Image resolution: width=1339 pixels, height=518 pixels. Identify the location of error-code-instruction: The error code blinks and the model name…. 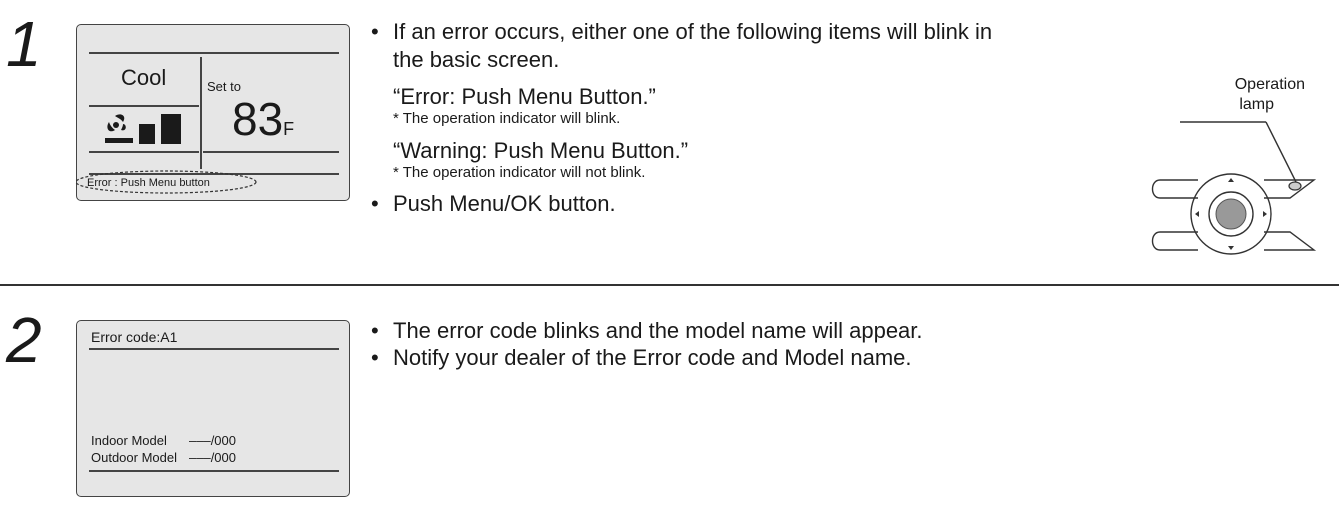
(646, 331).